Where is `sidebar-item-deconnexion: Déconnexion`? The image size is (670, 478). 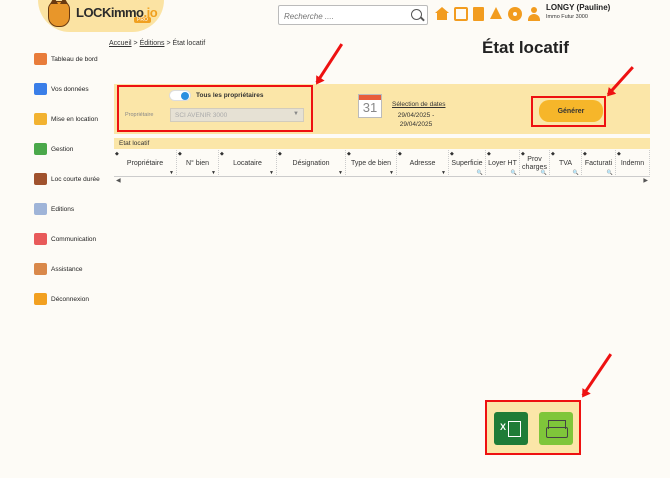 sidebar-item-deconnexion: Déconnexion is located at coordinates (74, 299).